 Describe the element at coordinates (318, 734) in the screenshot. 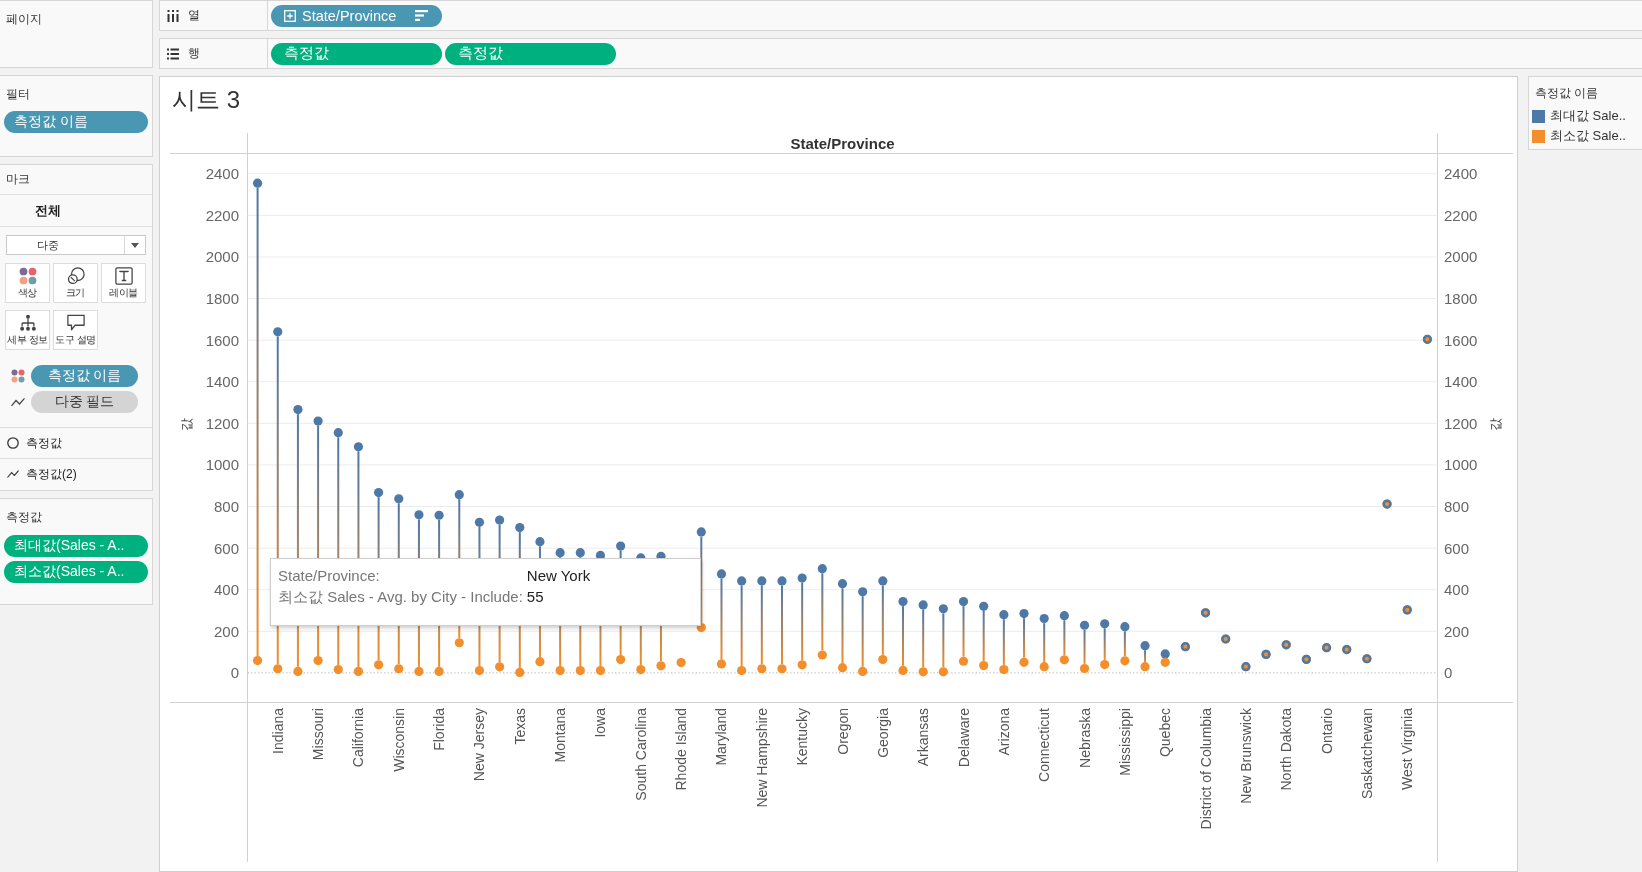

I see `category-label: Missouri` at that location.